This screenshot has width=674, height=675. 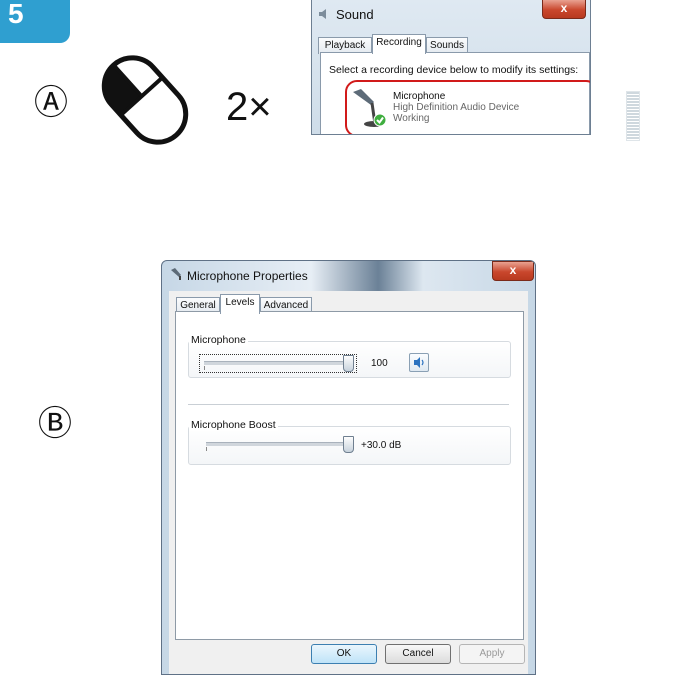 I want to click on sound-window-title: Sound, so click(x=355, y=14).